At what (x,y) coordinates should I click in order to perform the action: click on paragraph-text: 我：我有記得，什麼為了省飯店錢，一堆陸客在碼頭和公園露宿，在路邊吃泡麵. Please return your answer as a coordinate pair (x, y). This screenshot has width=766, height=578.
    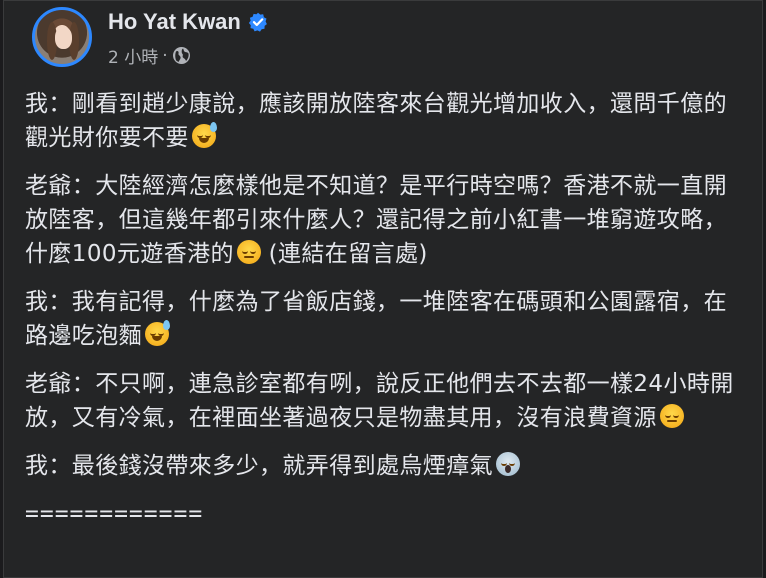
    Looking at the image, I should click on (376, 319).